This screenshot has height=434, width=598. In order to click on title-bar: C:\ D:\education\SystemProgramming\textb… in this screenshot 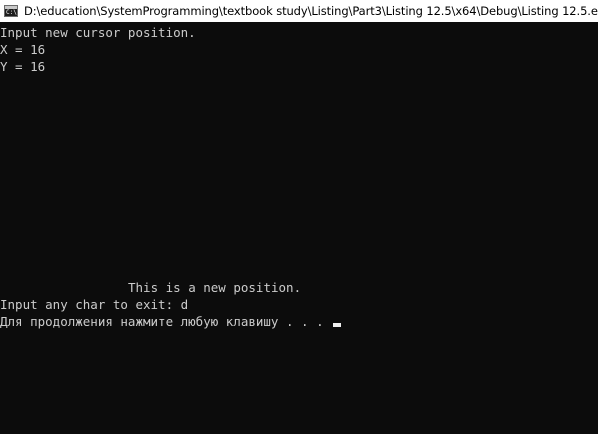, I will do `click(299, 11)`.